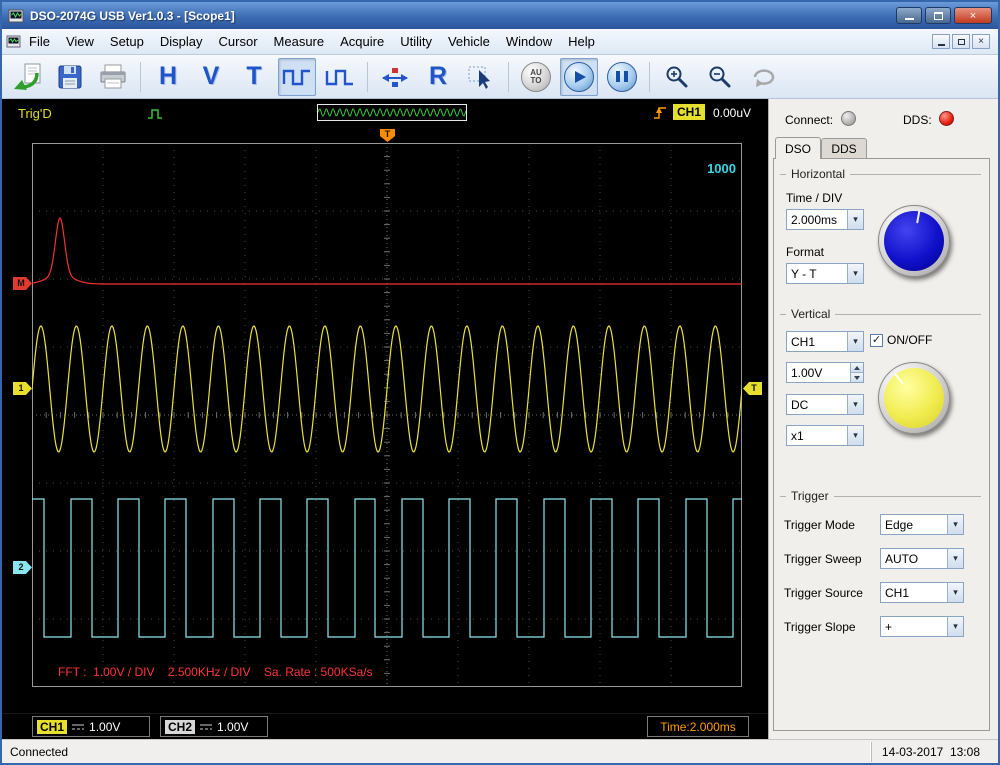  I want to click on menu-vehicle: Vehicle, so click(469, 41).